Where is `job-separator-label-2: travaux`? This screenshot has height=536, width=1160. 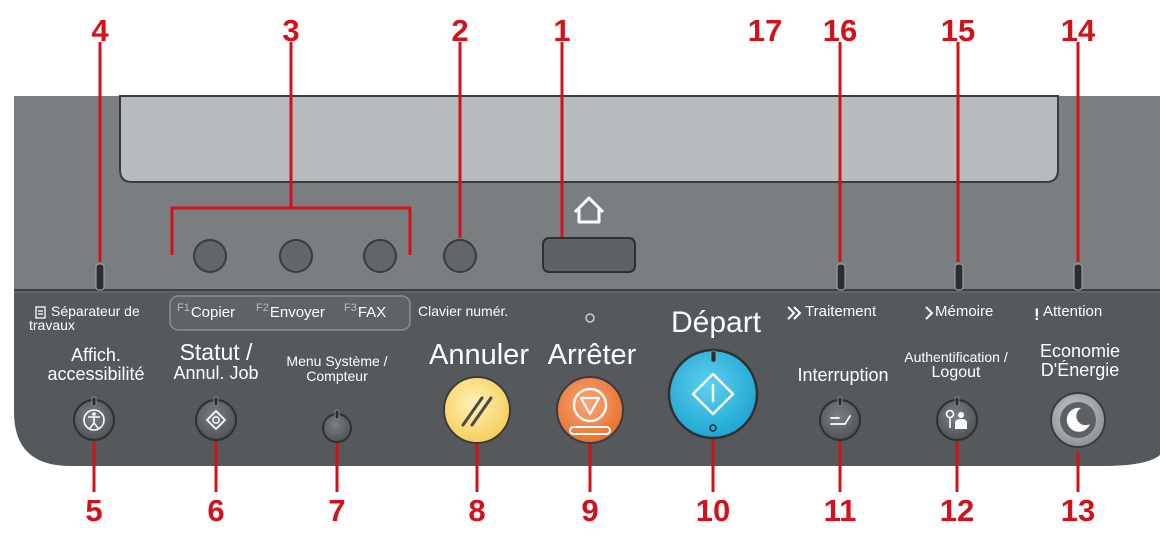
job-separator-label-2: travaux is located at coordinates (52, 325).